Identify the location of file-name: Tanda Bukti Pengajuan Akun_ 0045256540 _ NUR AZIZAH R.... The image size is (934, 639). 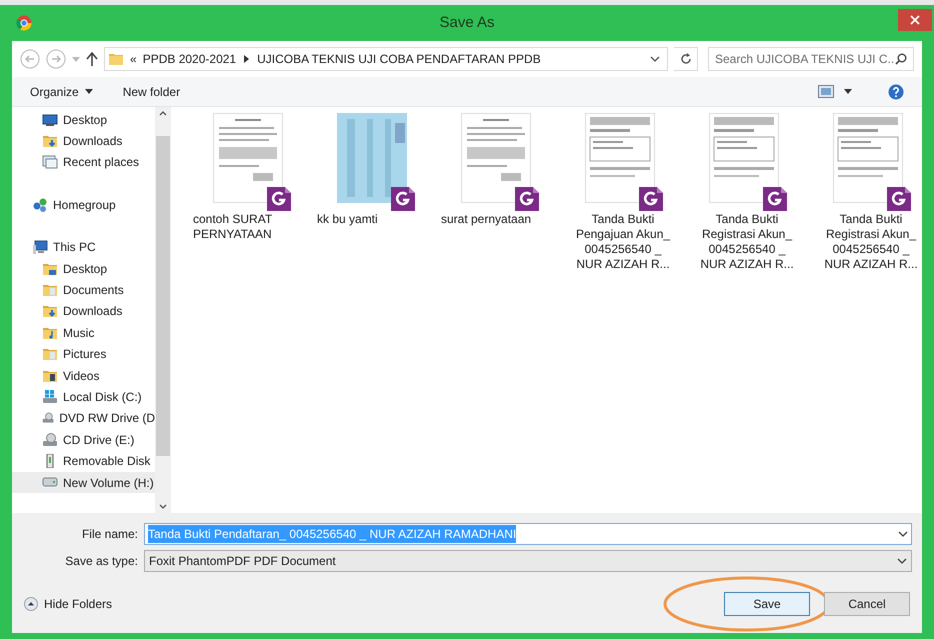
(623, 242).